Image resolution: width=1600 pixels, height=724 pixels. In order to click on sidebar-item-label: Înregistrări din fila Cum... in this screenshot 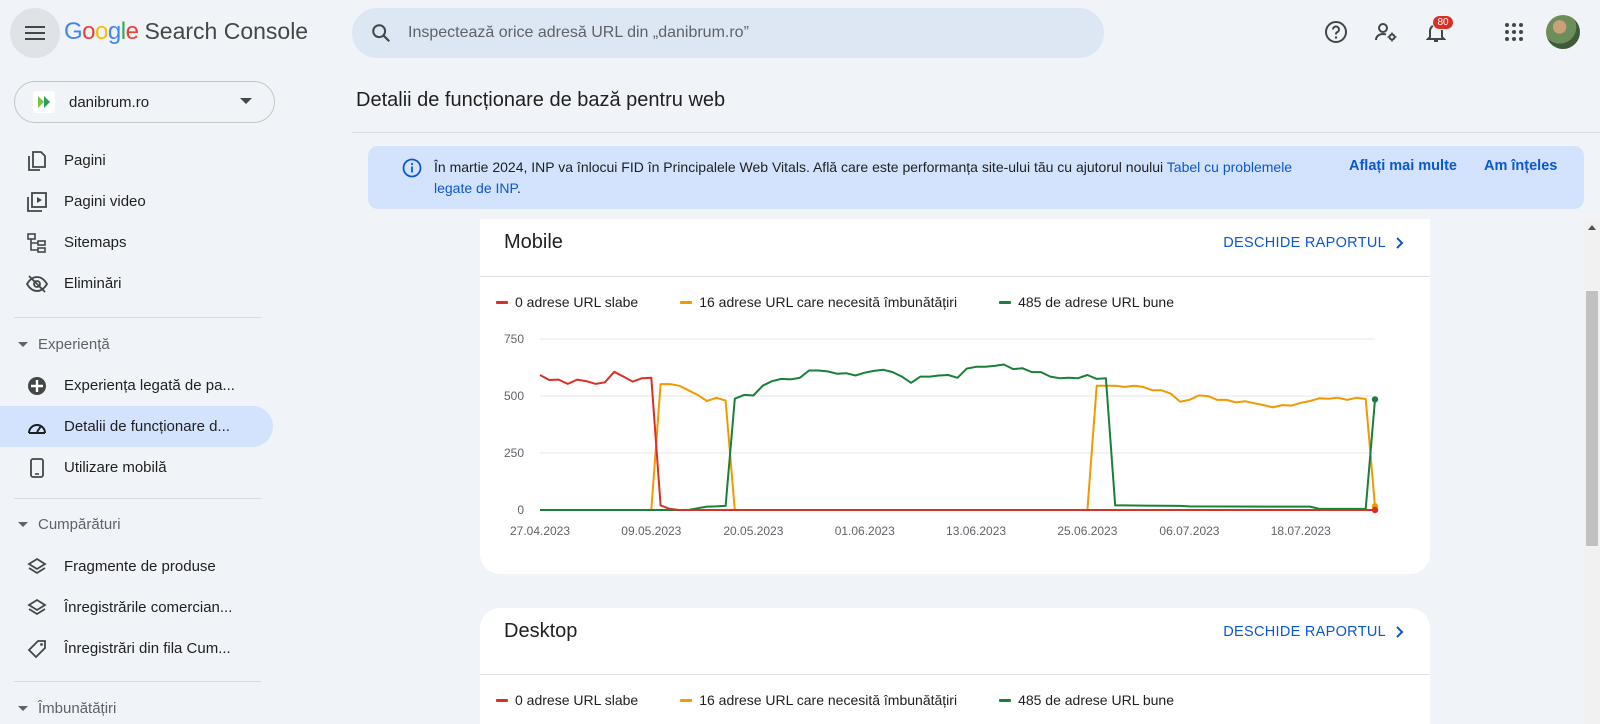, I will do `click(147, 648)`.